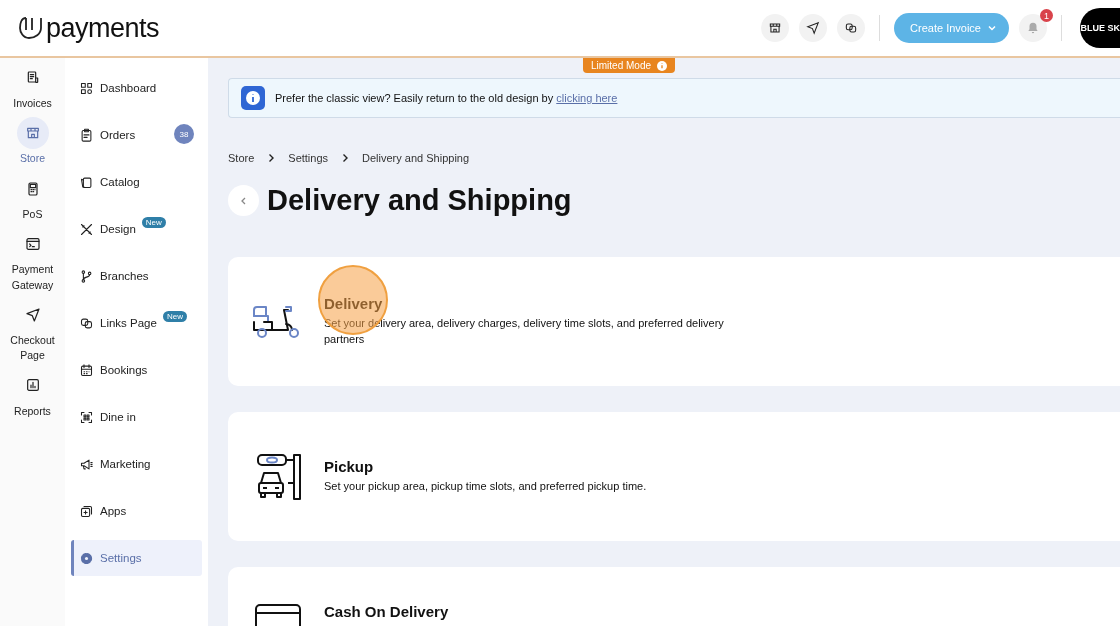 This screenshot has width=1120, height=626. I want to click on sidebar-item: Apps, so click(136, 511).